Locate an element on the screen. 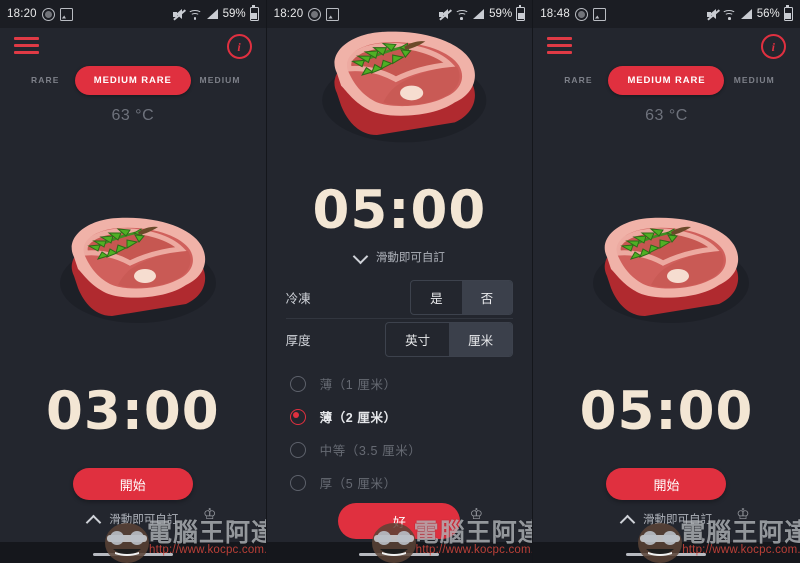 The width and height of the screenshot is (800, 563). status-bar-left: 18:48 is located at coordinates (573, 14).